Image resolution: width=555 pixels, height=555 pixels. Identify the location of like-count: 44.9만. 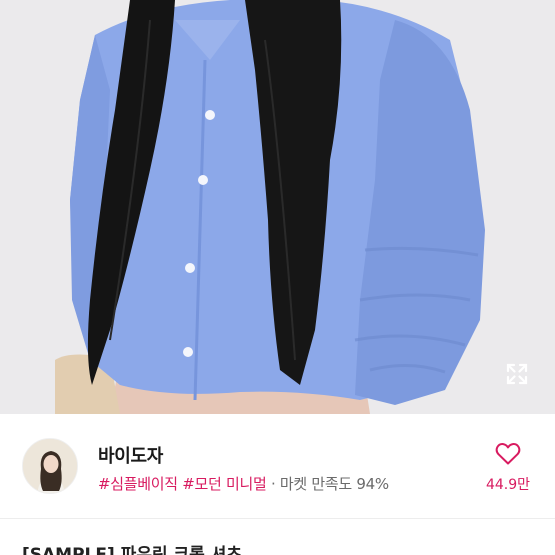
(508, 485).